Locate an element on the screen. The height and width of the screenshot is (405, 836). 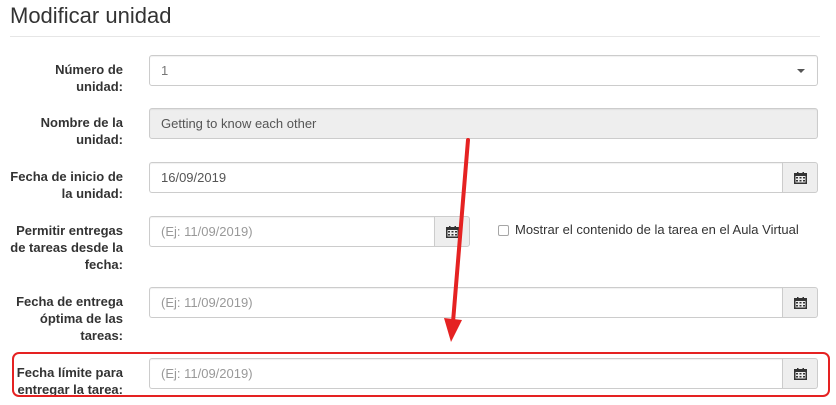
annotation-arrow-icon is located at coordinates (457, 240).